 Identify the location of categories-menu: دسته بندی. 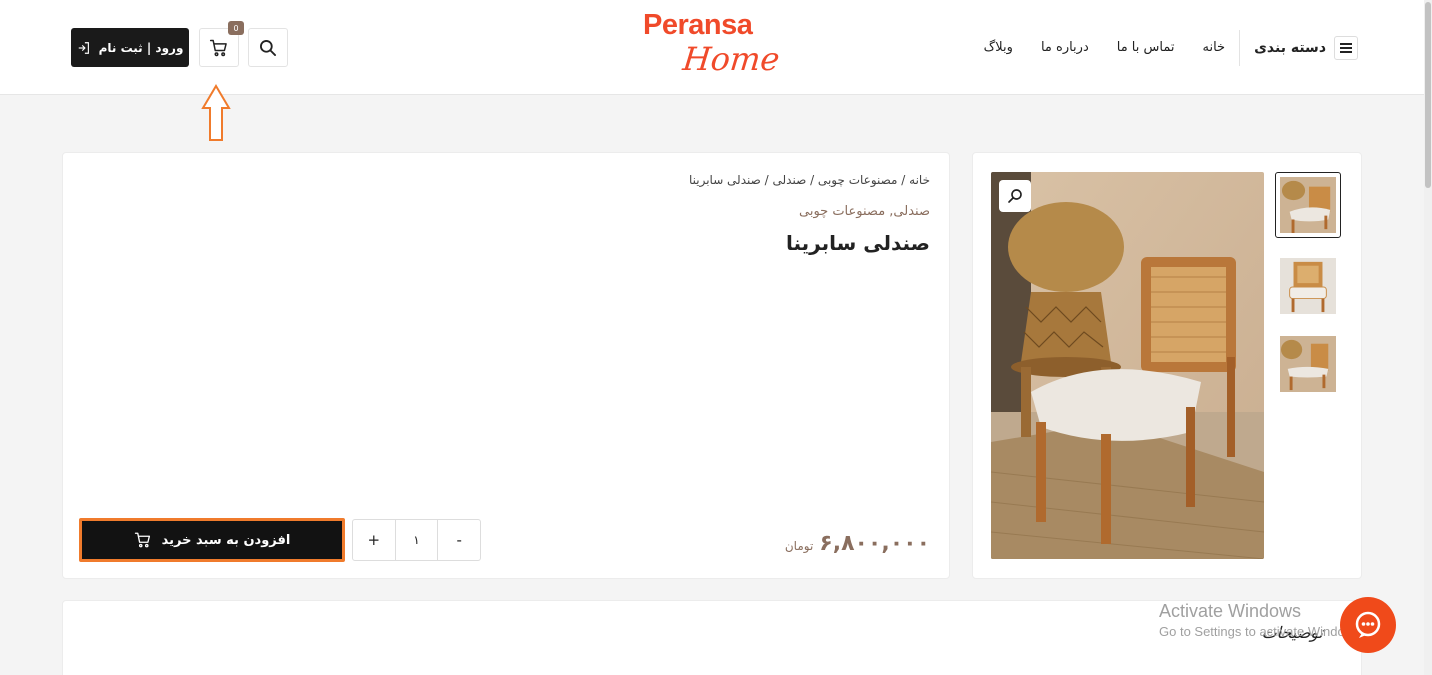
(1298, 47).